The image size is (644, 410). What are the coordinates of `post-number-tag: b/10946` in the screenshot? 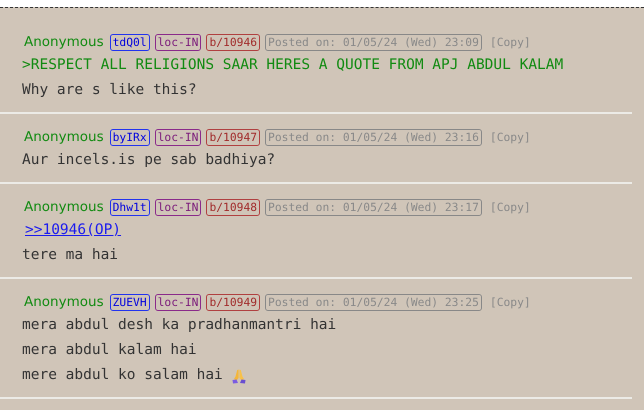 It's located at (233, 42).